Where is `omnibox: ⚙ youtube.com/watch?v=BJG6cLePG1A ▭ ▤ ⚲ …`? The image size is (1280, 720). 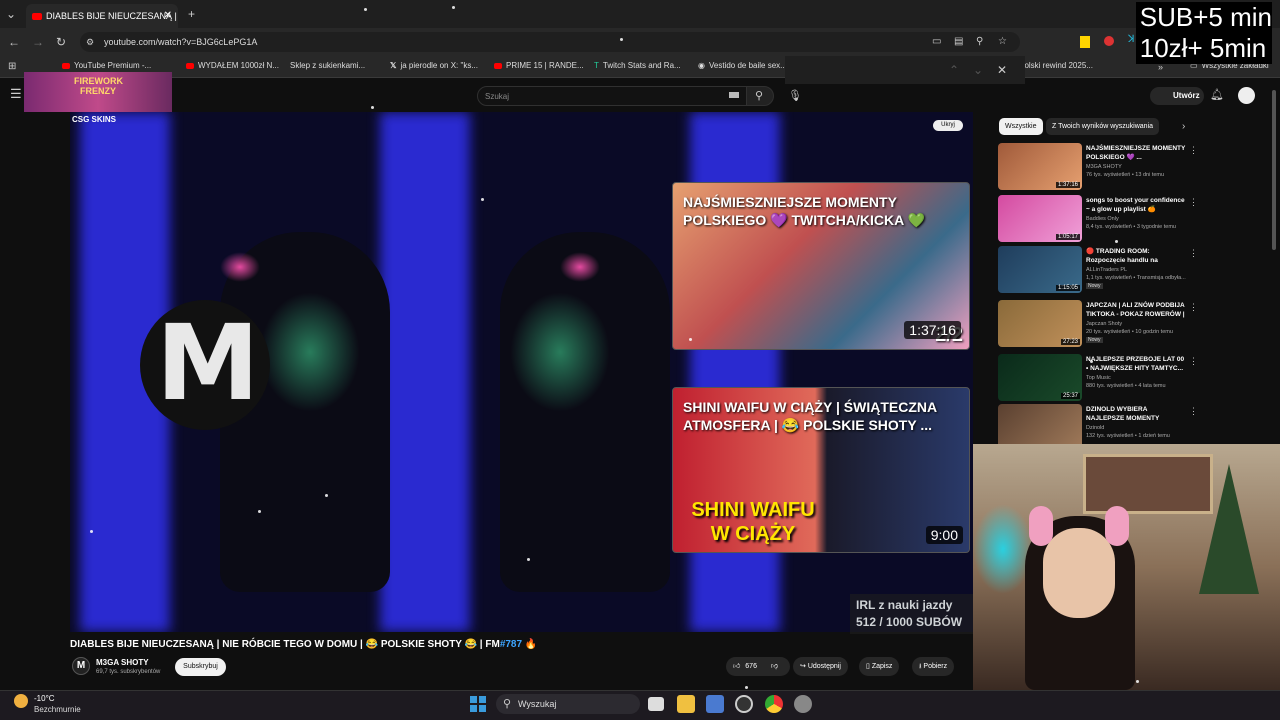
omnibox: ⚙ youtube.com/watch?v=BJG6cLePG1A ▭ ▤ ⚲ … is located at coordinates (550, 42).